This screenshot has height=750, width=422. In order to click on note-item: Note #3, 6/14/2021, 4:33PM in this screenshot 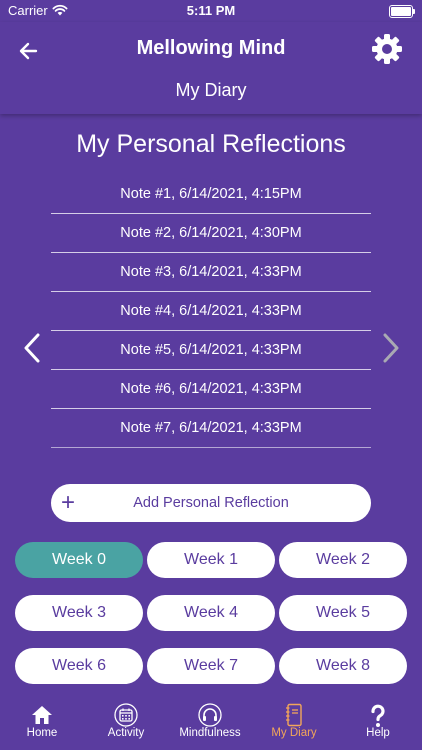, I will do `click(211, 272)`.